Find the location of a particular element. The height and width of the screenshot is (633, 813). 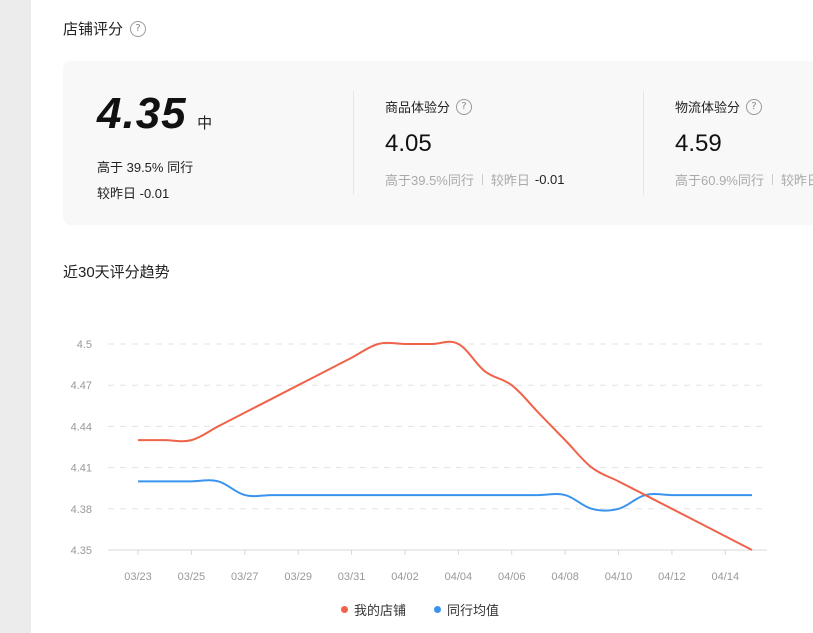

x-tick-label: 04/02 is located at coordinates (405, 577).